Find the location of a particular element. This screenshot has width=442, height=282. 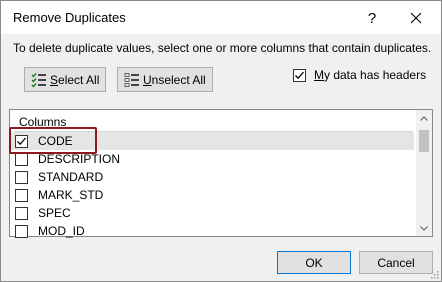

headers-checkbox is located at coordinates (299, 75).